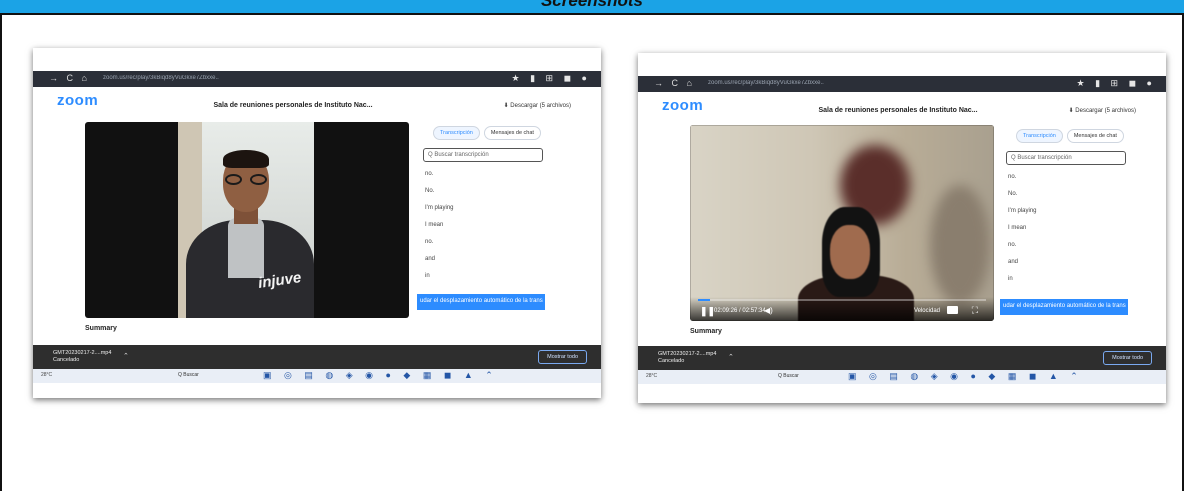 Image resolution: width=1184 pixels, height=491 pixels. What do you see at coordinates (952, 310) in the screenshot?
I see `captions-icon` at bounding box center [952, 310].